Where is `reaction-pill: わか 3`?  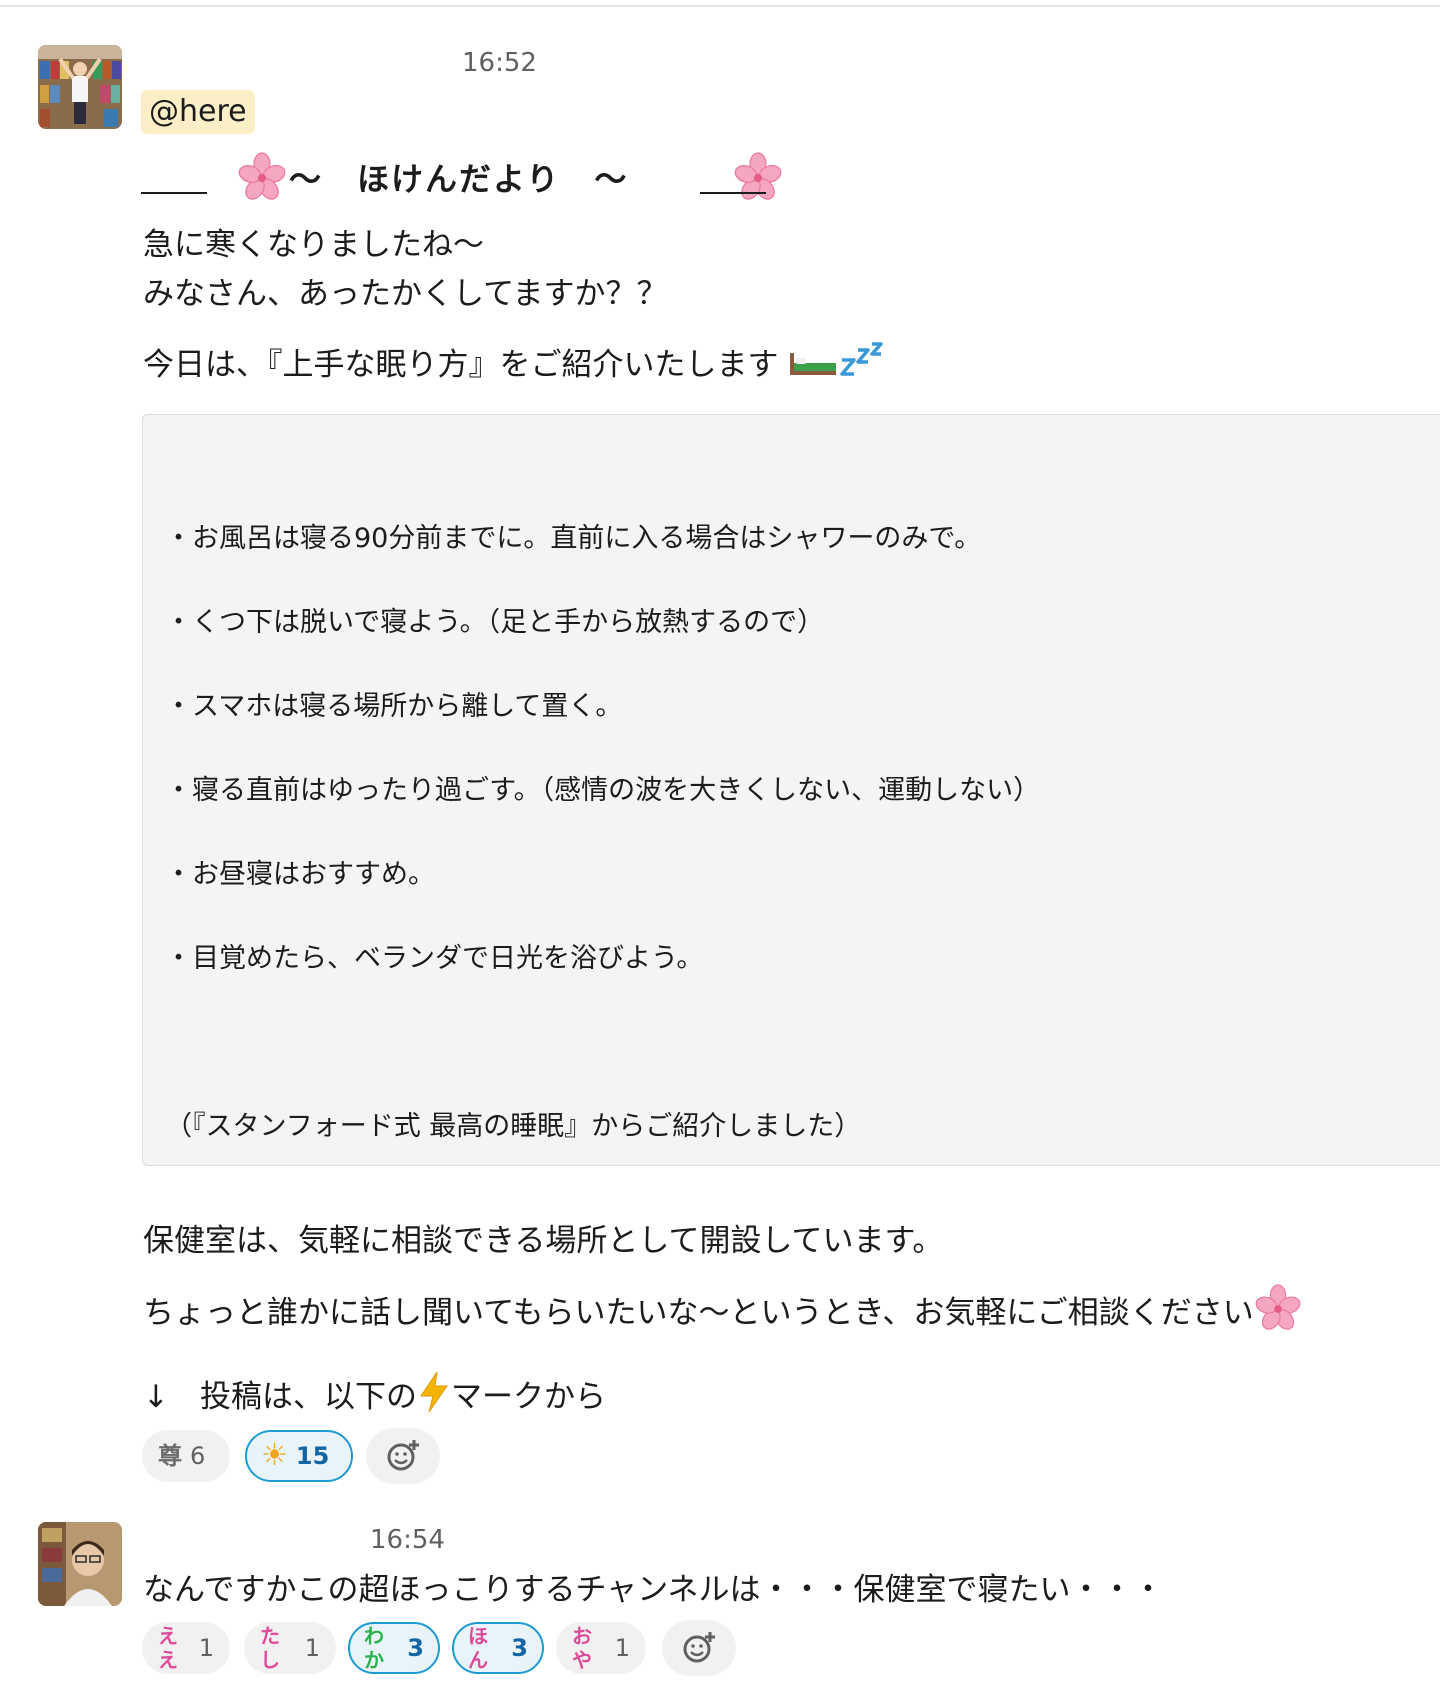
reaction-pill: わか 3 is located at coordinates (394, 1648).